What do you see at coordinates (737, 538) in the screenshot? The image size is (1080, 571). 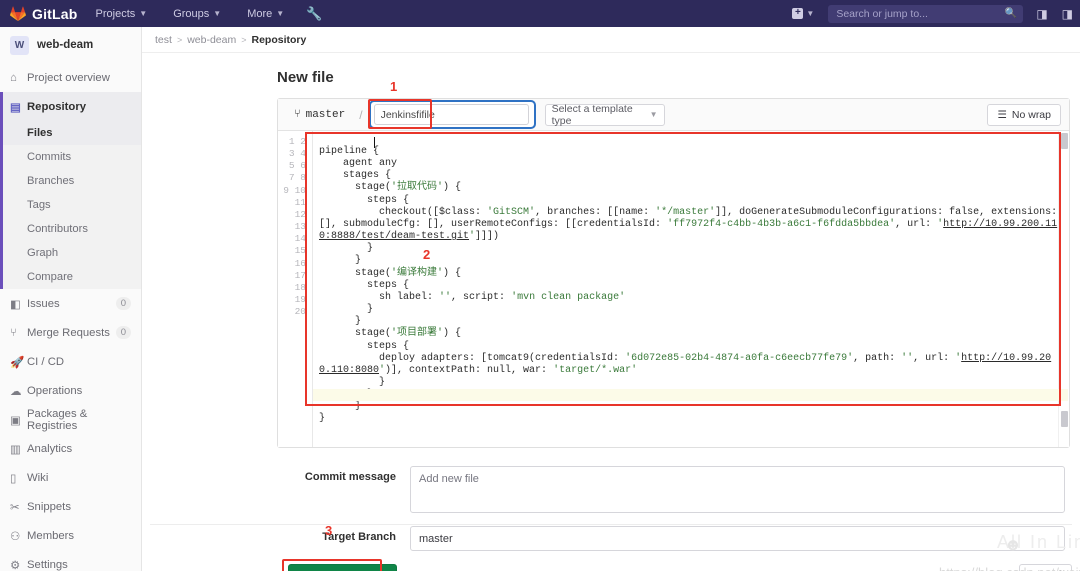 I see `target-branch-input` at bounding box center [737, 538].